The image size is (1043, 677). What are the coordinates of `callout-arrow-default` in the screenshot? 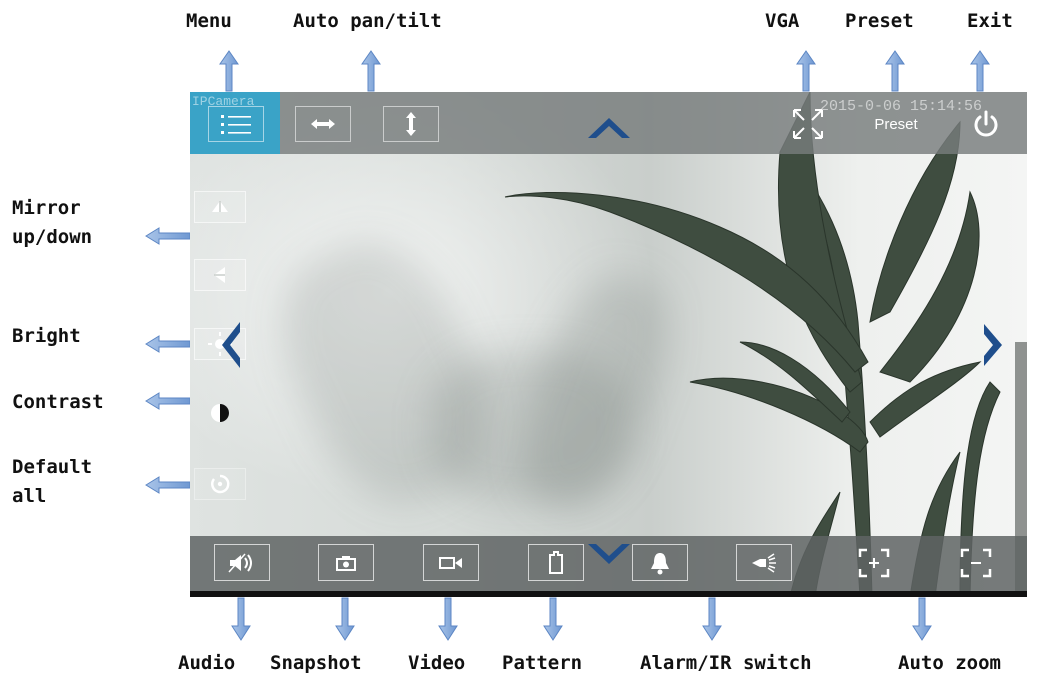 It's located at (168, 485).